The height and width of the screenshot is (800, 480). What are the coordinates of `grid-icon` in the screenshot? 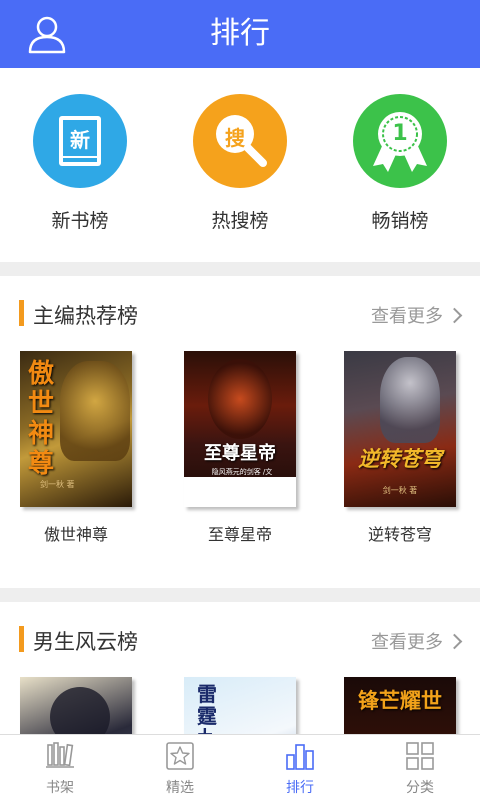 It's located at (420, 756).